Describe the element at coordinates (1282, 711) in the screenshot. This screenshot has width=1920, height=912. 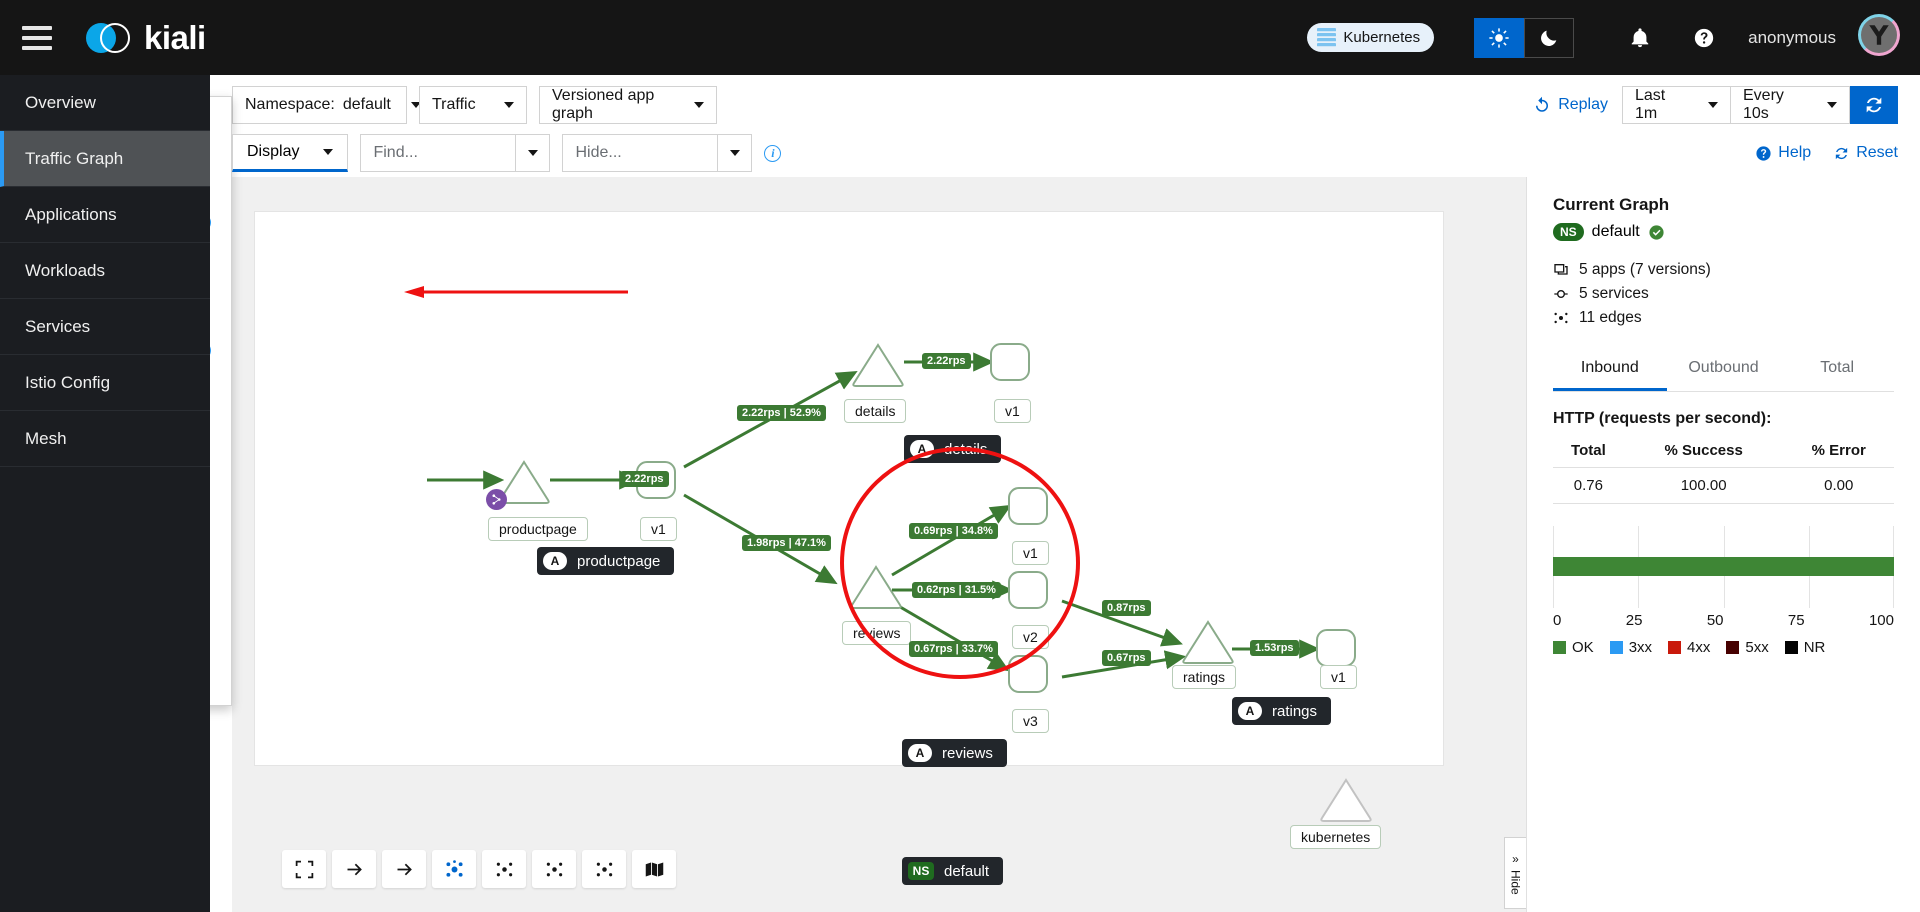
I see `app-chip-ratings: A ratings` at that location.